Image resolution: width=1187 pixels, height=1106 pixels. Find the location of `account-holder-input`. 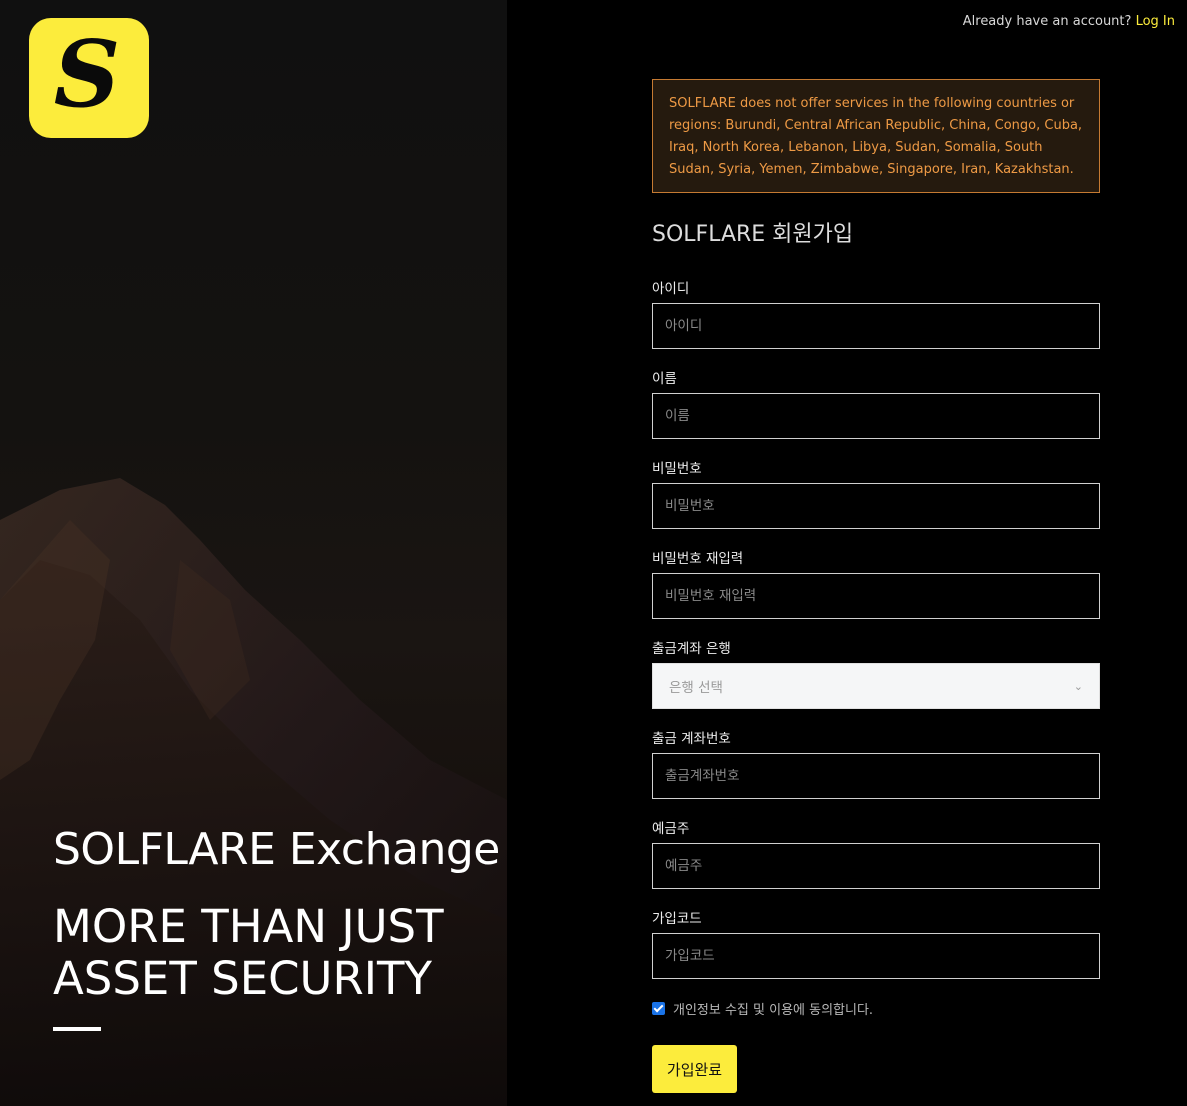

account-holder-input is located at coordinates (876, 866).